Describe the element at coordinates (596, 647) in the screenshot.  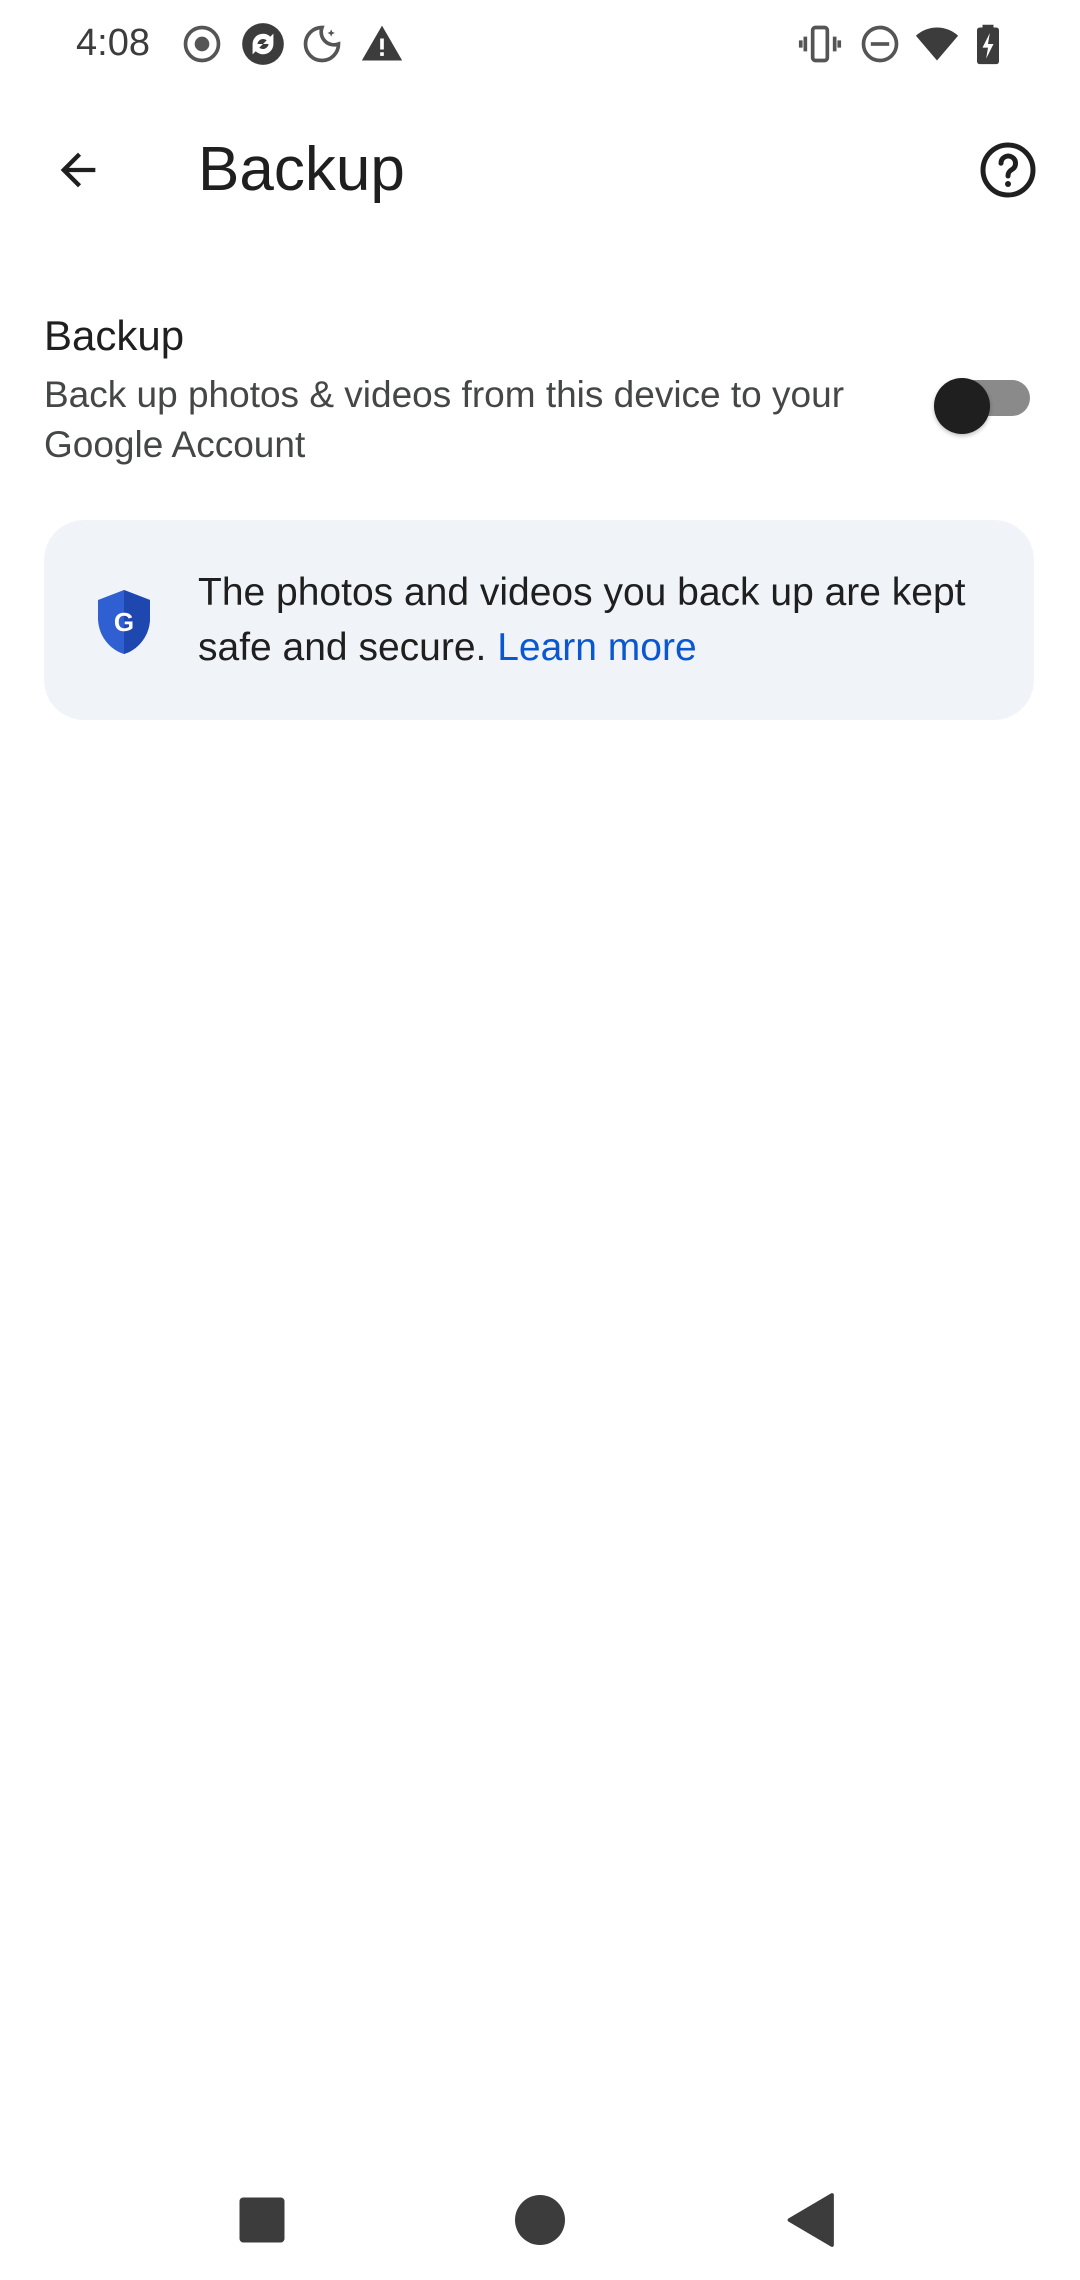
I see `learn-more-link: Learn more` at that location.